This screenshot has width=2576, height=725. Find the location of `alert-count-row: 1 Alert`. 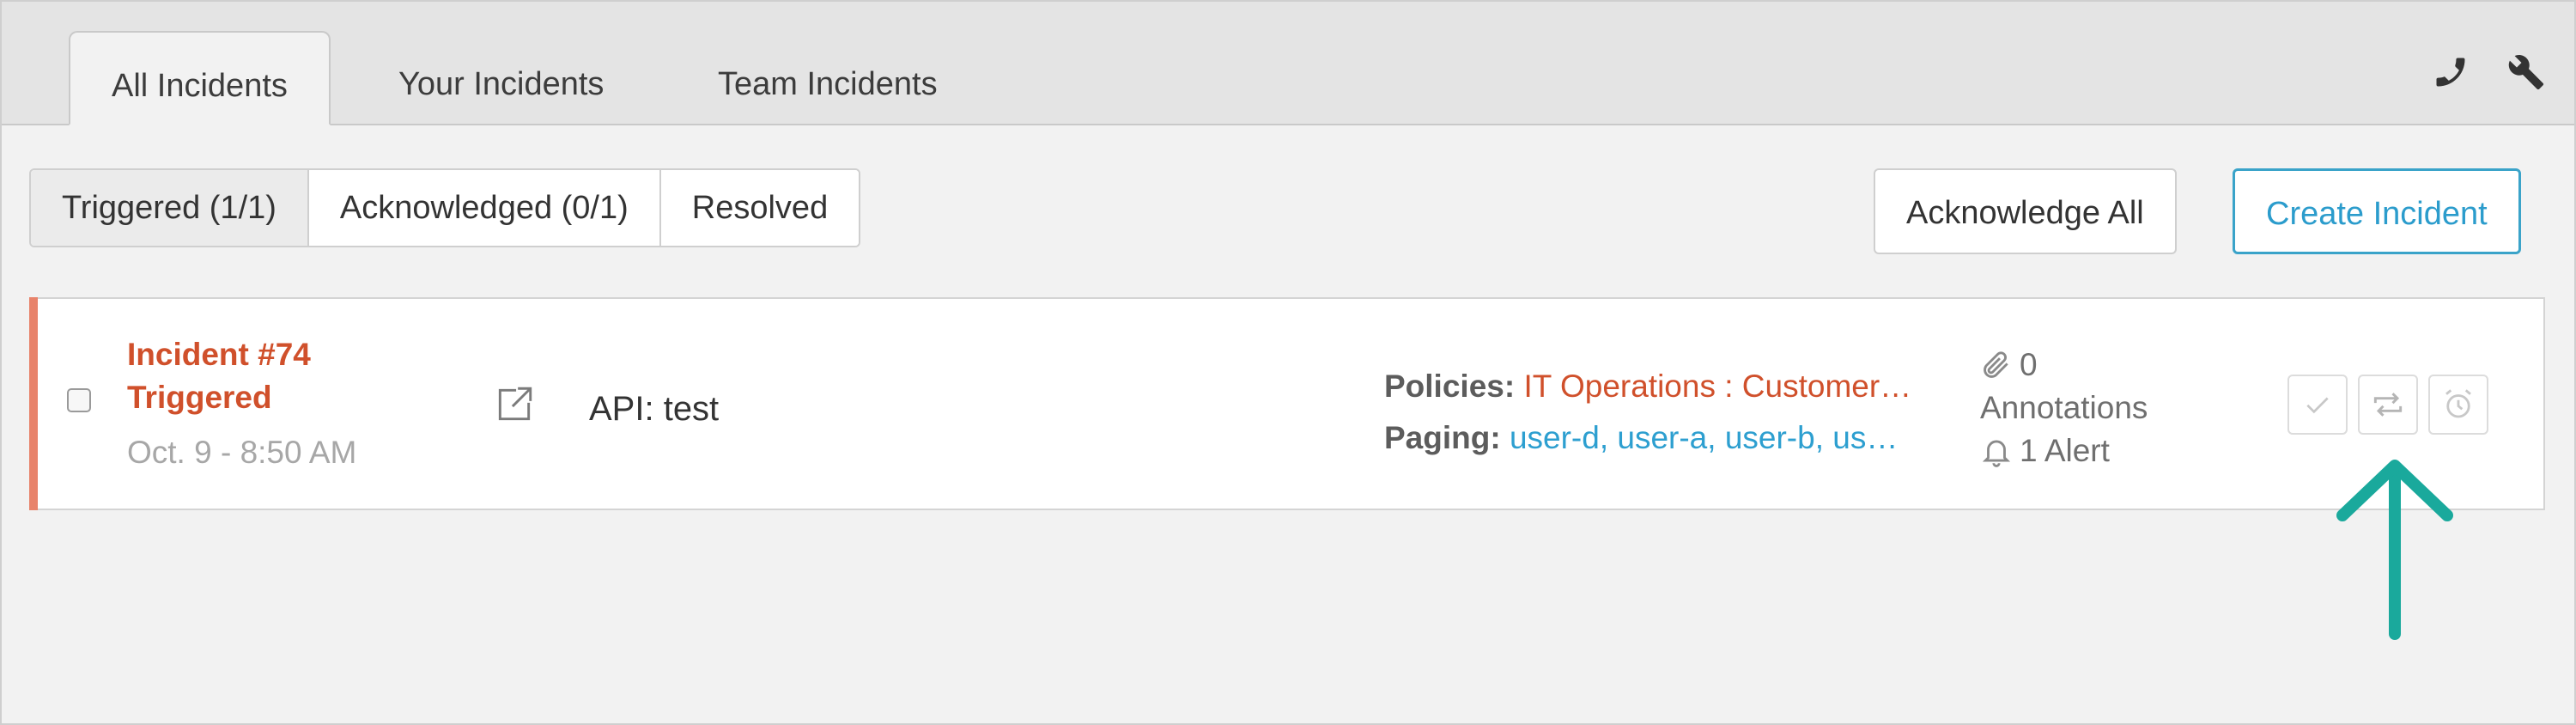

alert-count-row: 1 Alert is located at coordinates (2064, 451).